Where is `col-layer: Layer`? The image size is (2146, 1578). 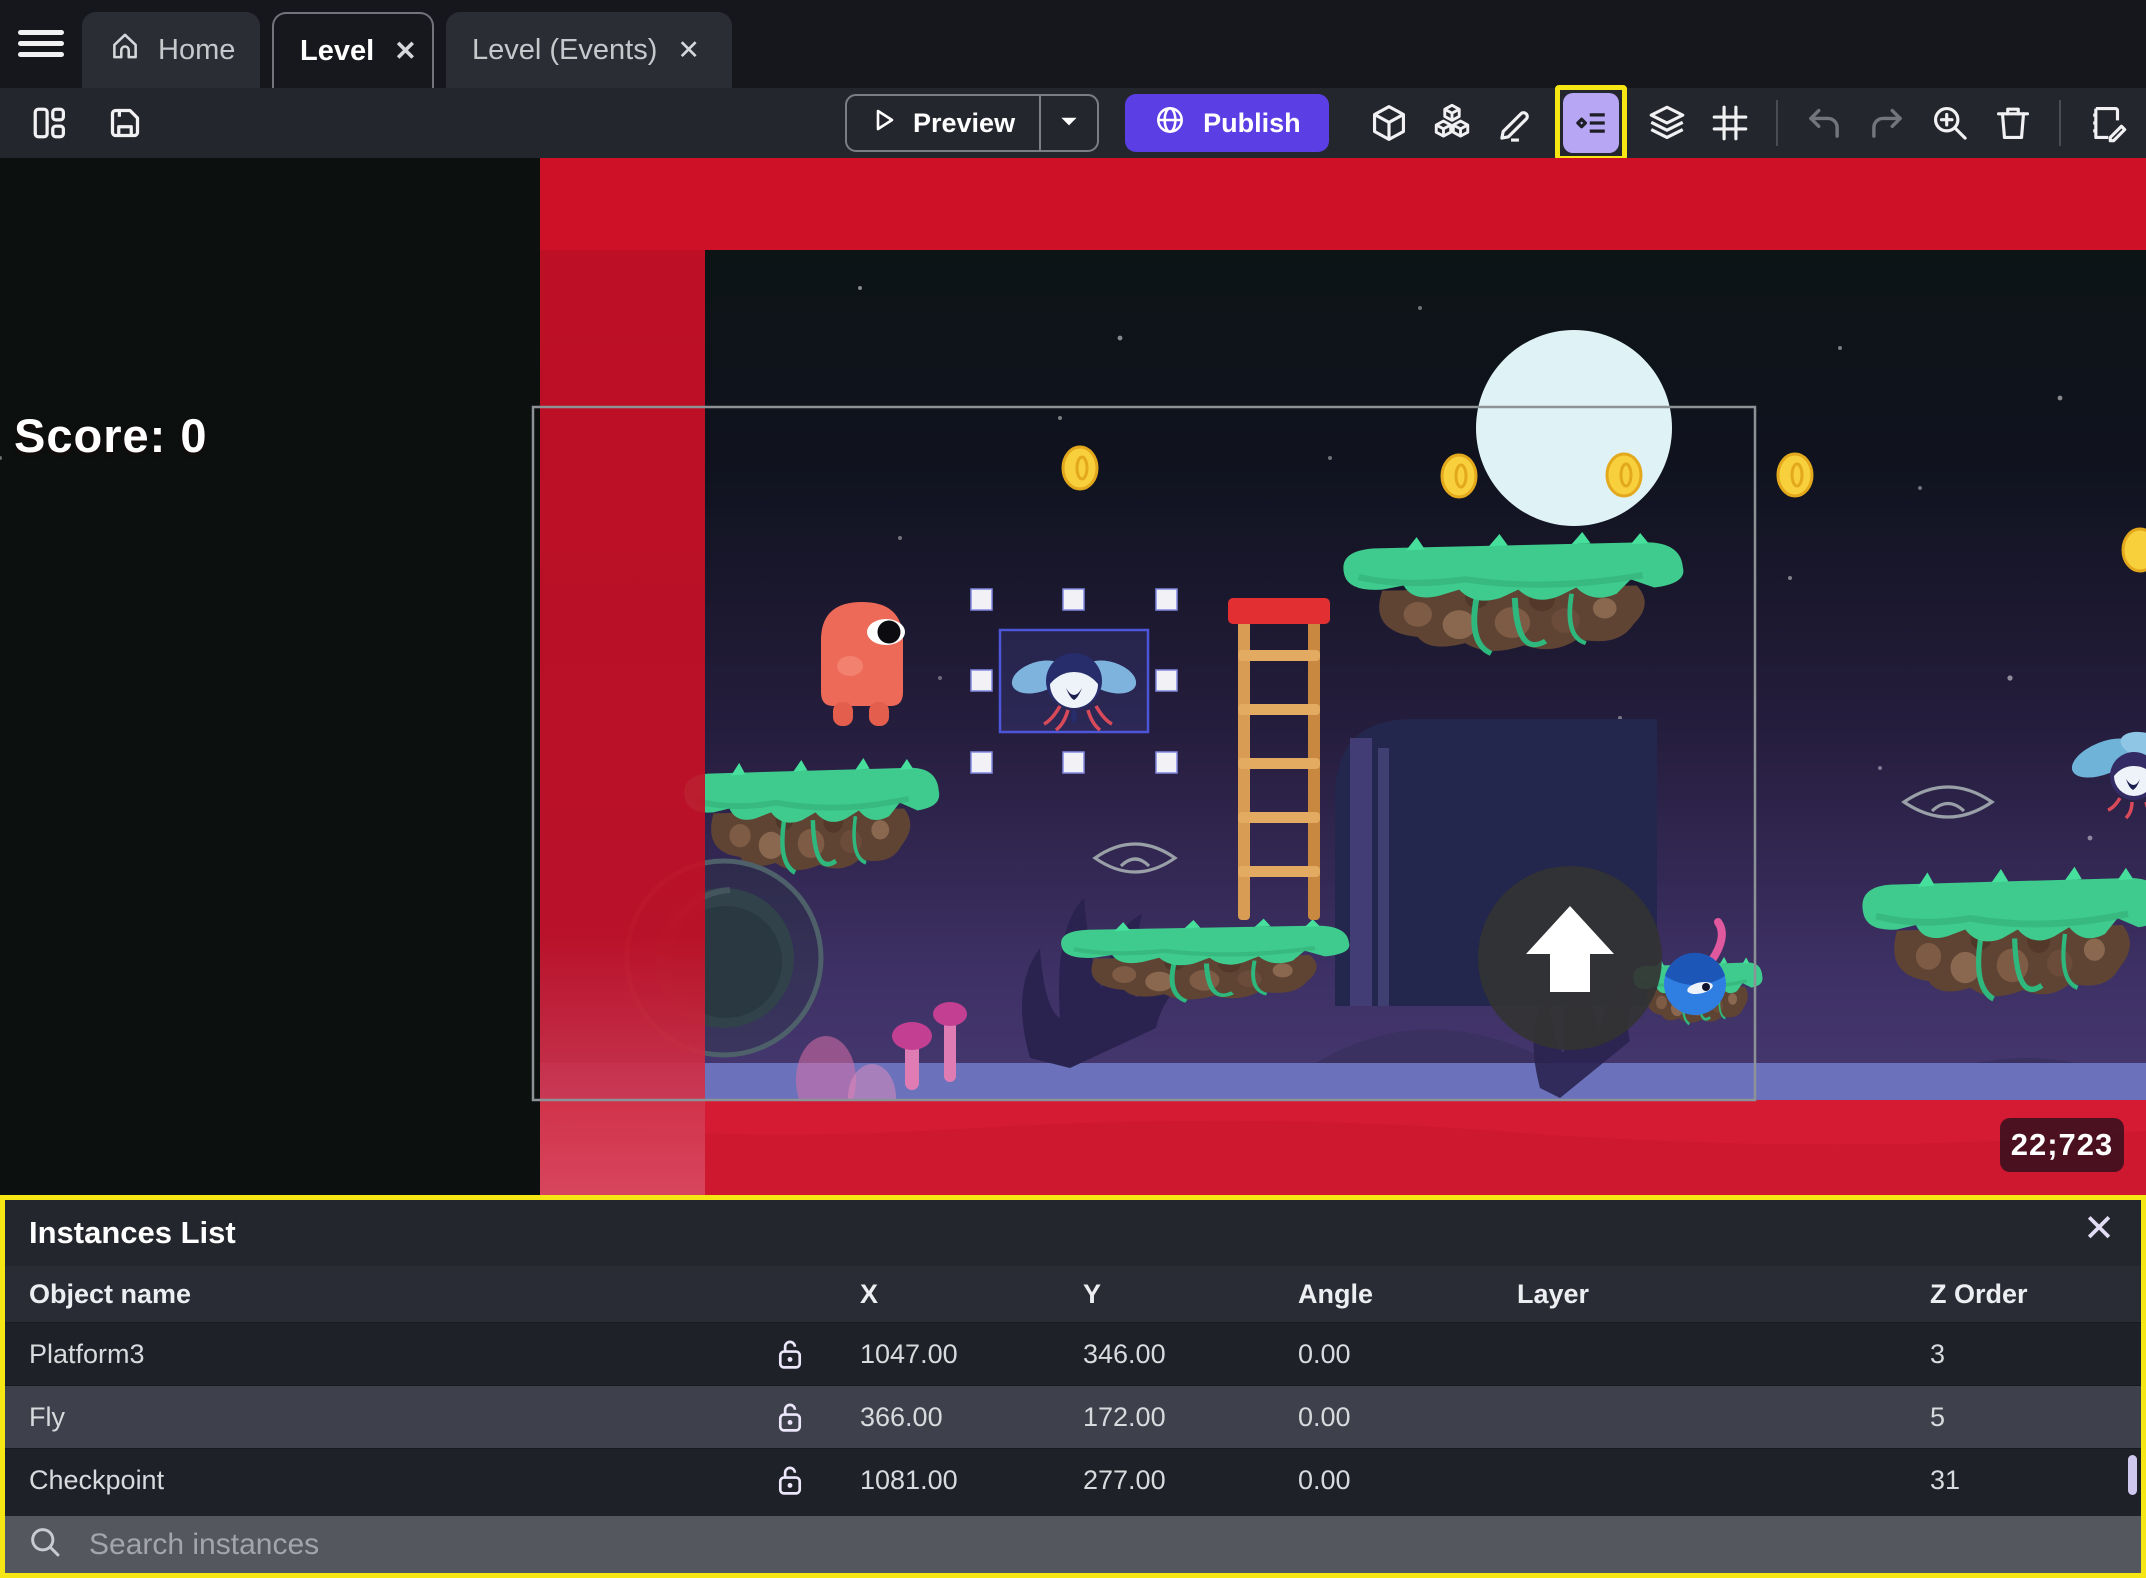 col-layer: Layer is located at coordinates (1553, 1293).